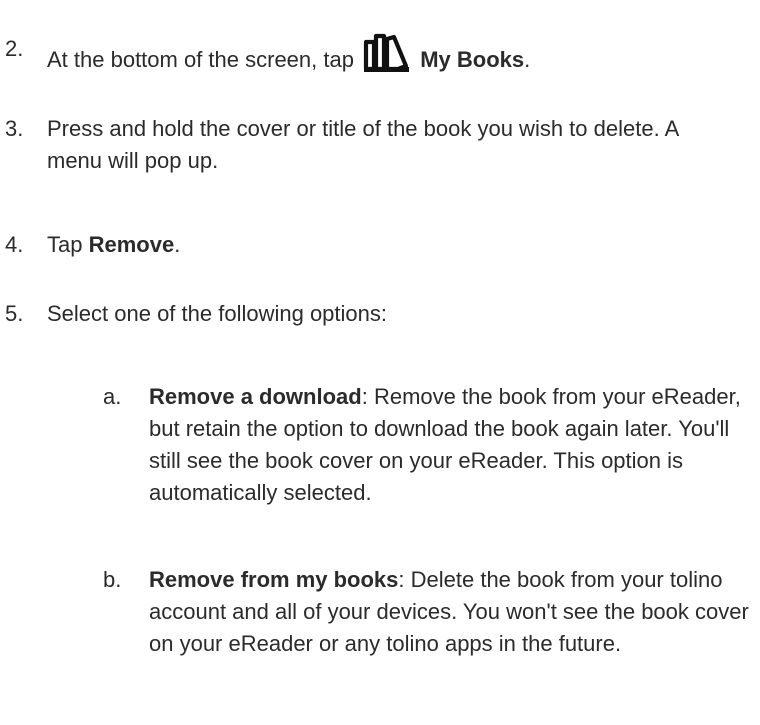 This screenshot has width=760, height=725. Describe the element at coordinates (14, 313) in the screenshot. I see `step-number: 5.` at that location.